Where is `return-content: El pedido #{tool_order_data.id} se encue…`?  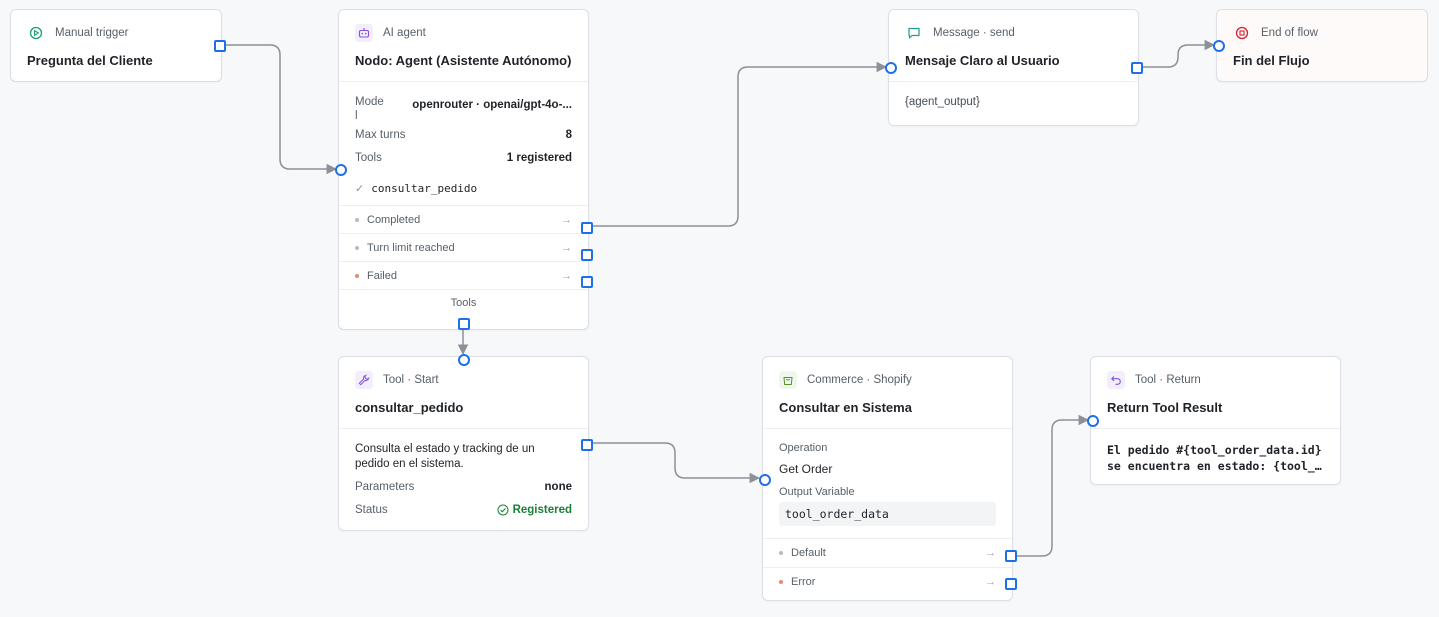
return-content: El pedido #{tool_order_data.id} se encue… is located at coordinates (1214, 458).